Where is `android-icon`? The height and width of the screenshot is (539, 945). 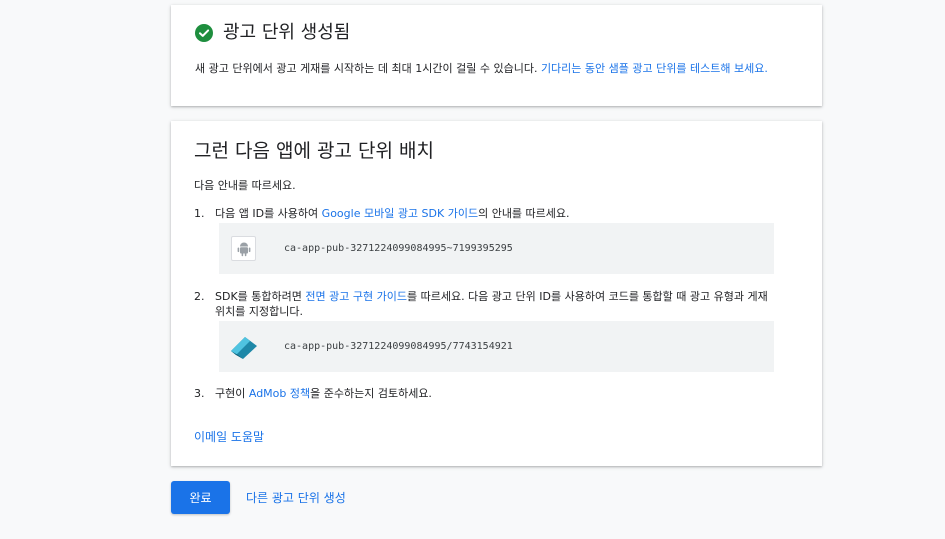 android-icon is located at coordinates (243, 248).